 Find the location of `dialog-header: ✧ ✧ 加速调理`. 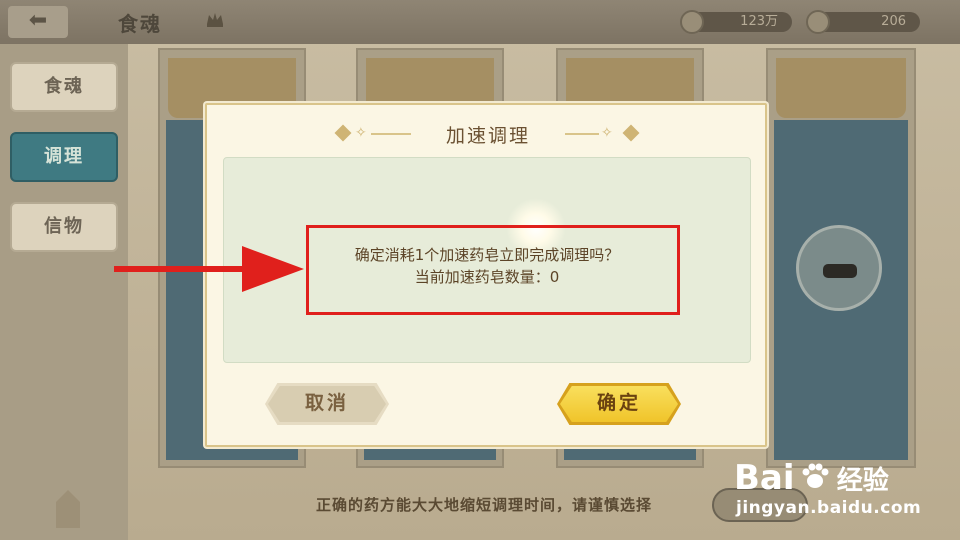

dialog-header: ✧ ✧ 加速调理 is located at coordinates (487, 134).